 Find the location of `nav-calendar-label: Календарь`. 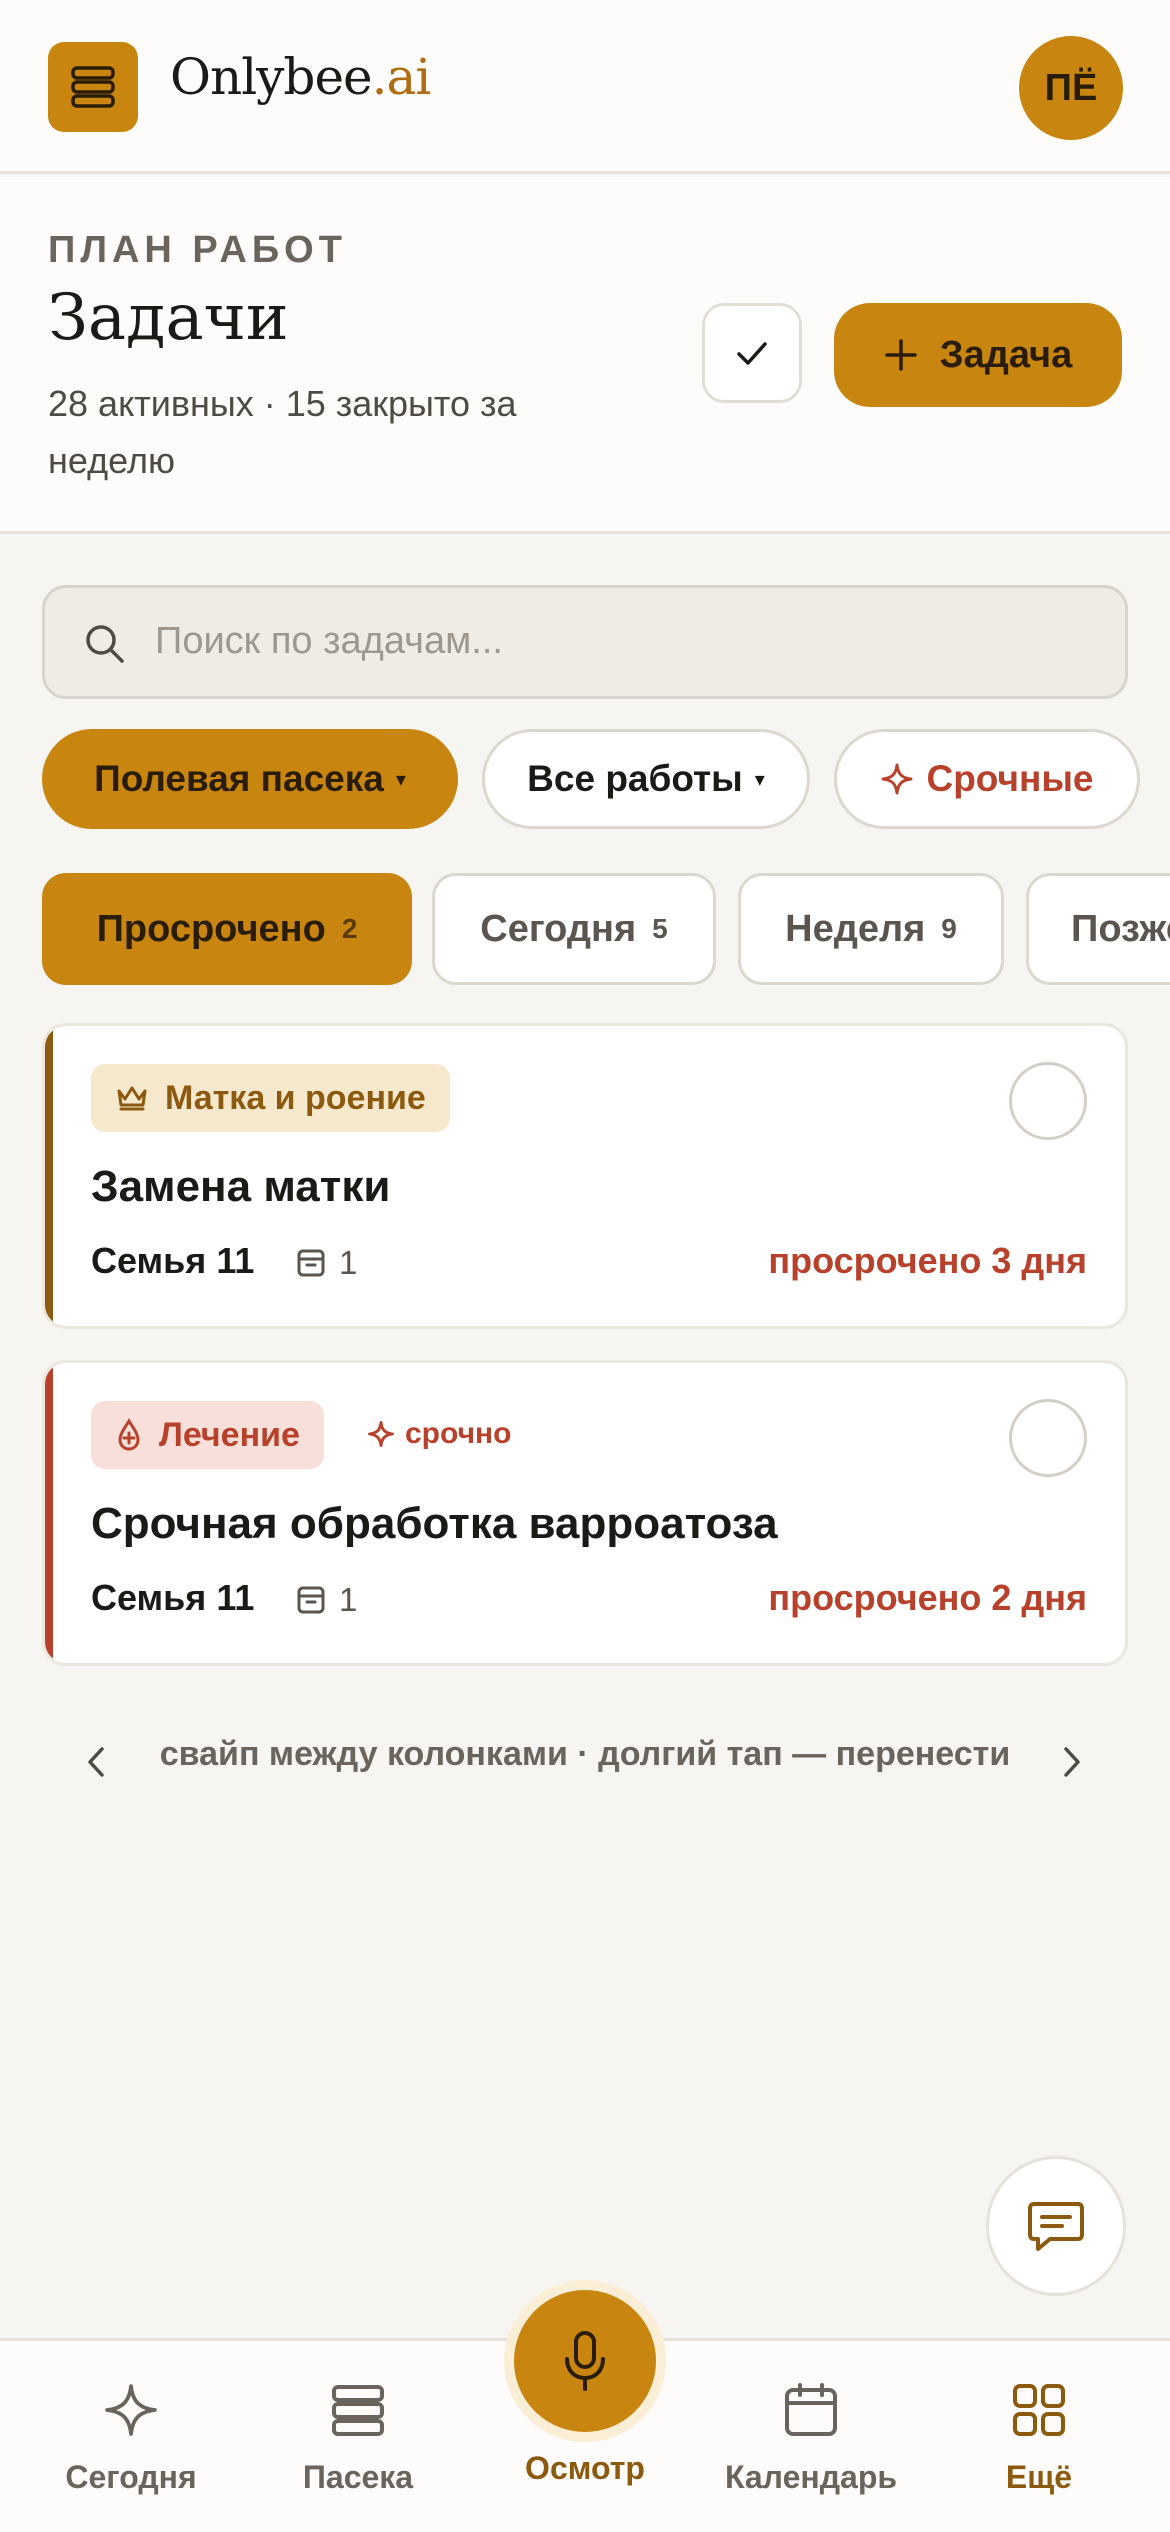

nav-calendar-label: Календарь is located at coordinates (811, 2477).